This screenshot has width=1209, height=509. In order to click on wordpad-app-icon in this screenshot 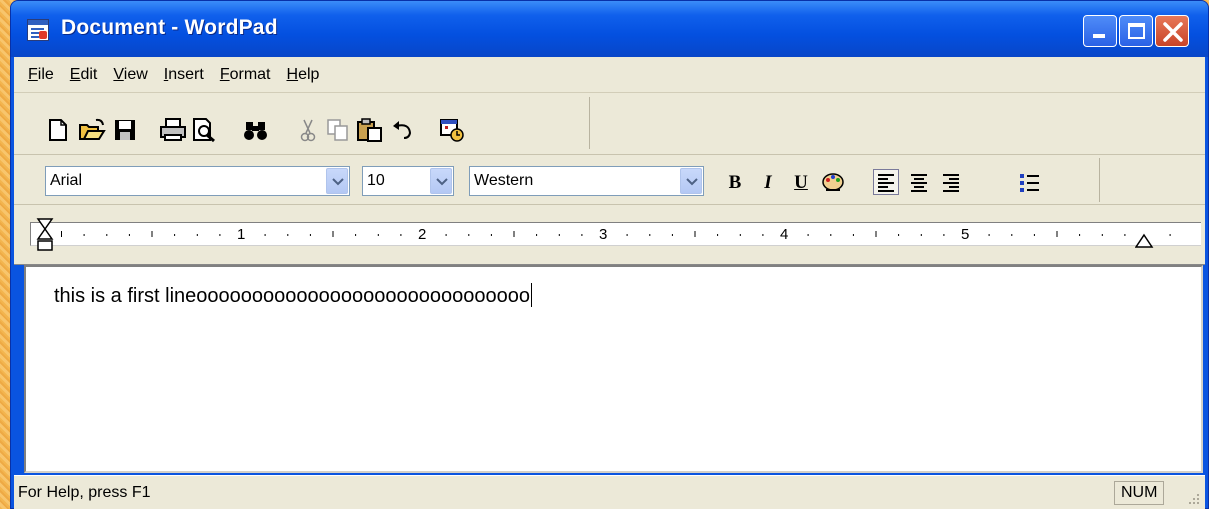, I will do `click(38, 30)`.